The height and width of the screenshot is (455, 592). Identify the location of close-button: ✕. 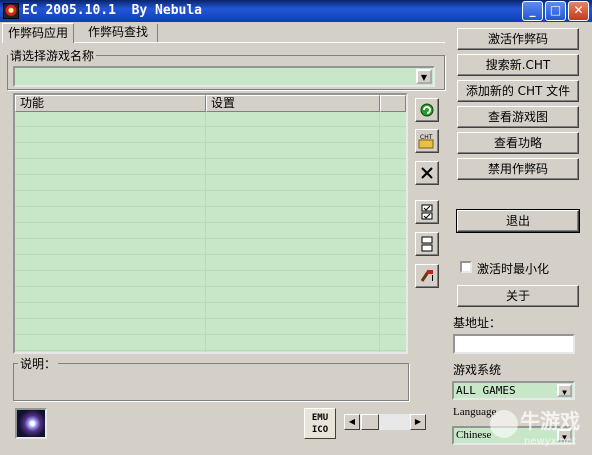
(578, 11).